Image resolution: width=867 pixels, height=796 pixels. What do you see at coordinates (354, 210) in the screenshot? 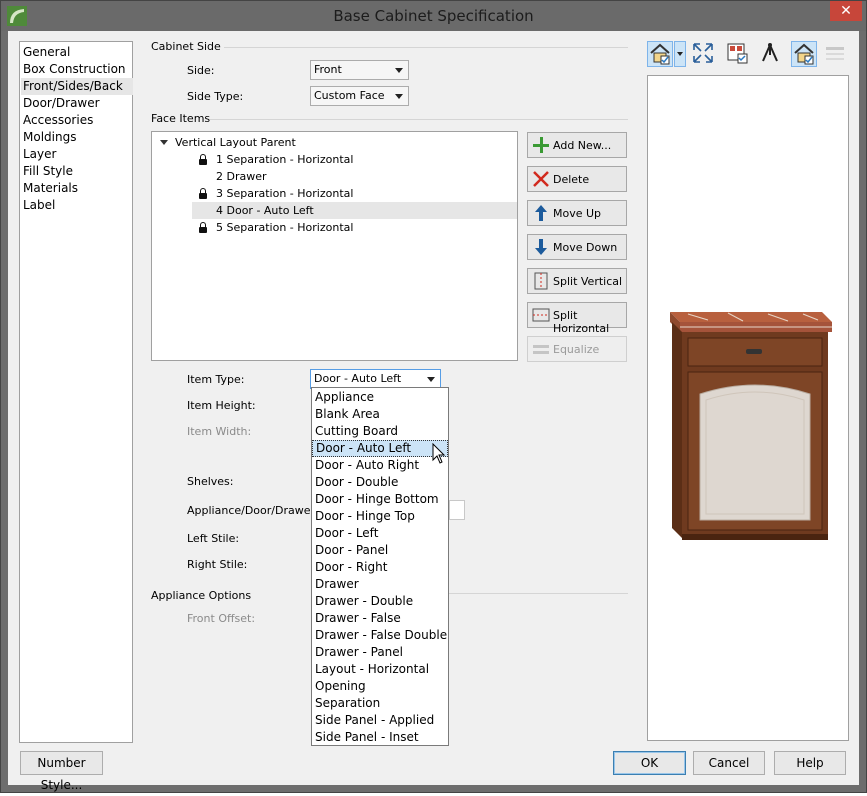
I see `tree-item-4: 4 Door - Auto Left` at bounding box center [354, 210].